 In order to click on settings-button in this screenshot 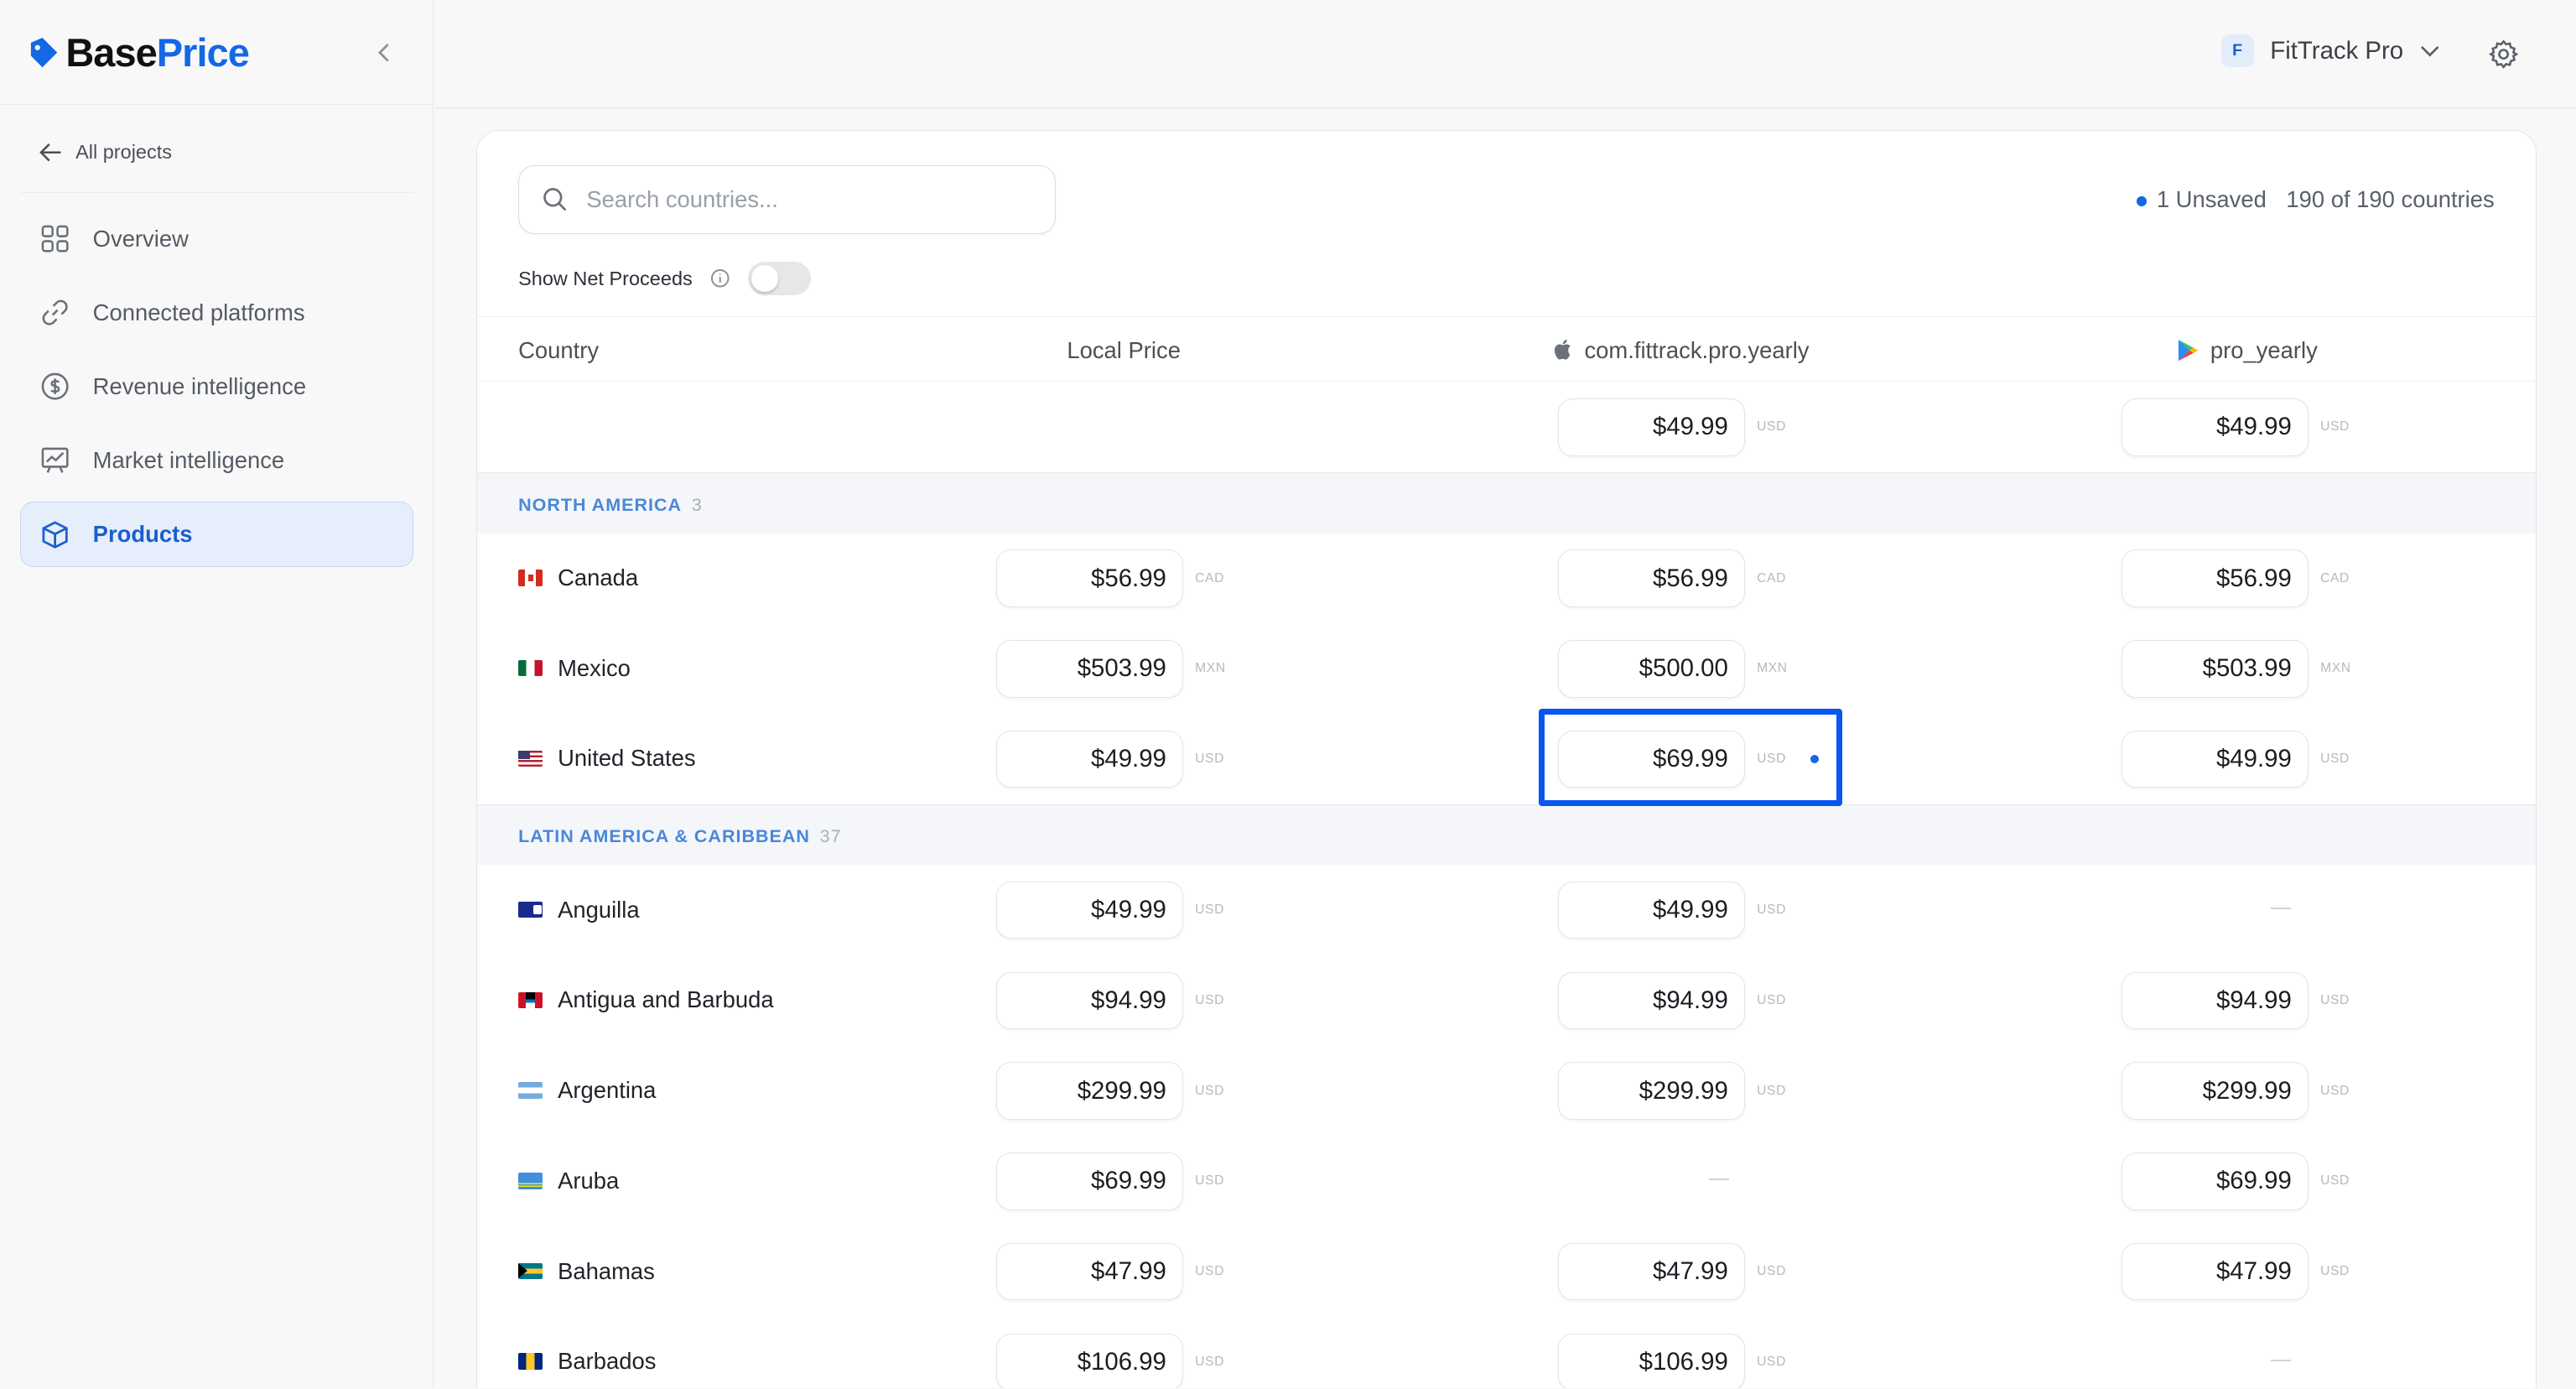, I will do `click(2503, 54)`.